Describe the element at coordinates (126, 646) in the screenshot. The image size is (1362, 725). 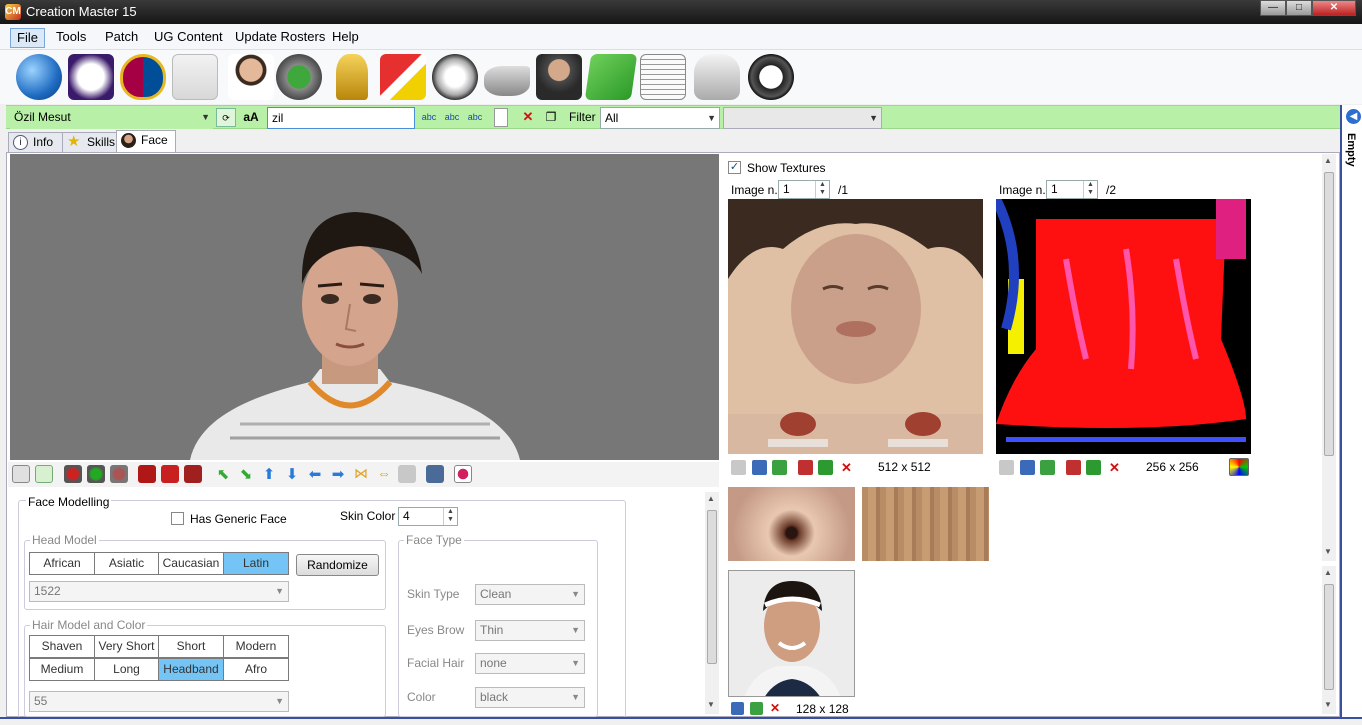
I see `hair-very-short: Very Short` at that location.